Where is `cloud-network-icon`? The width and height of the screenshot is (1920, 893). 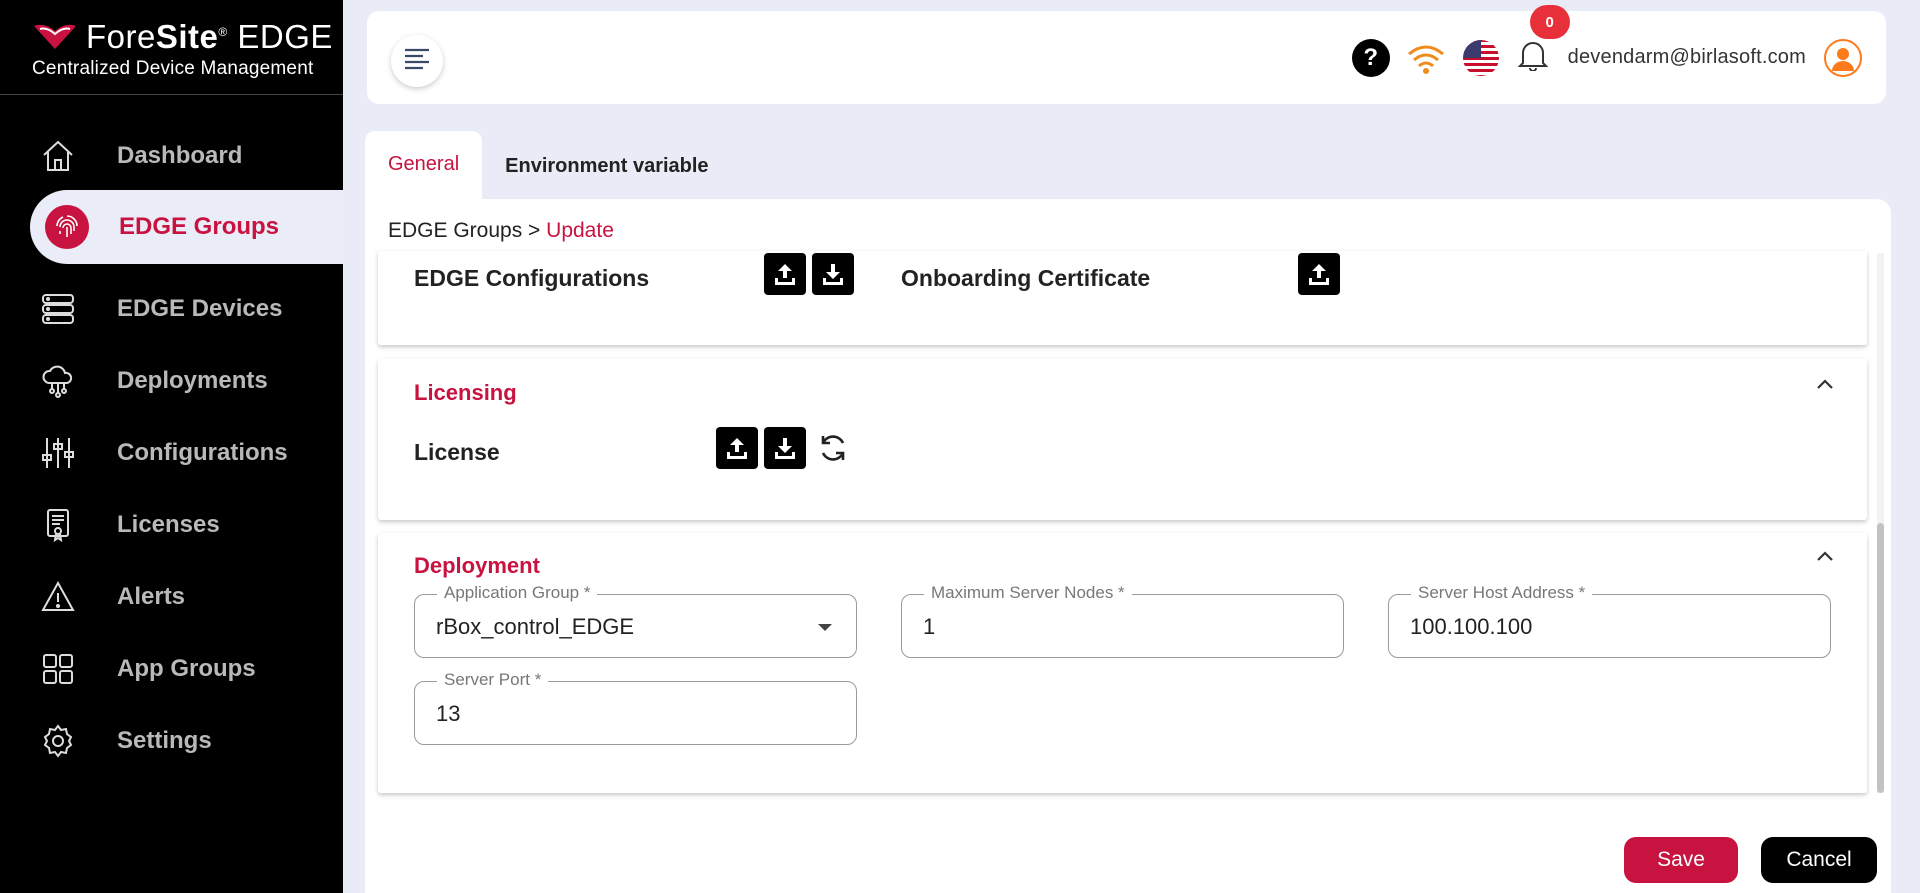 cloud-network-icon is located at coordinates (72, 381).